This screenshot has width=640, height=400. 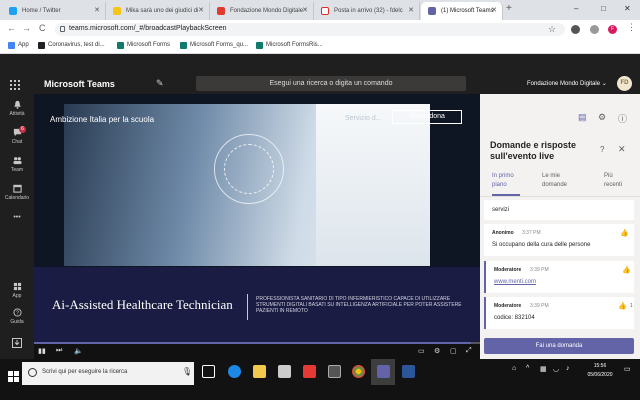 What do you see at coordinates (284, 371) in the screenshot?
I see `store-icon` at bounding box center [284, 371].